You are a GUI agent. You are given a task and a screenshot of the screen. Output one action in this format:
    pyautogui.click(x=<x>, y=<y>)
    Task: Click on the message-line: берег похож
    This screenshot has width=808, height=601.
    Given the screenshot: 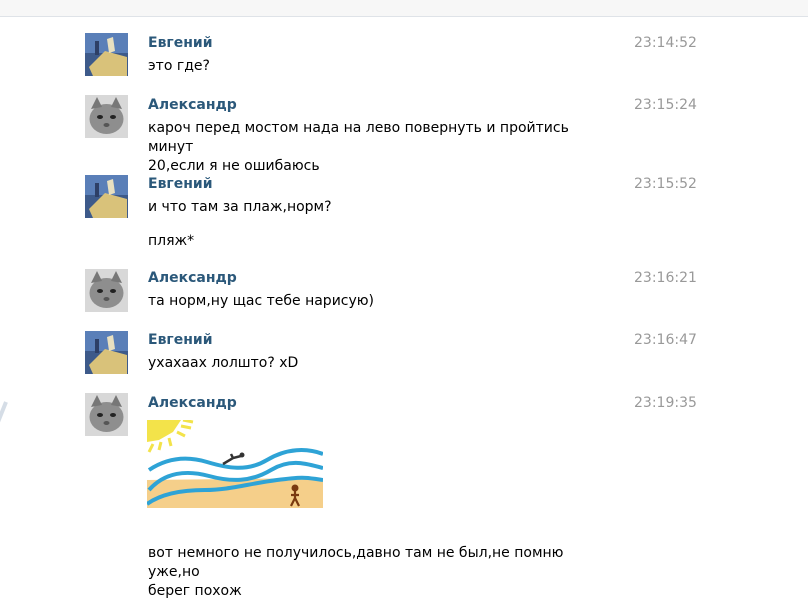 What is the action you would take?
    pyautogui.click(x=195, y=591)
    